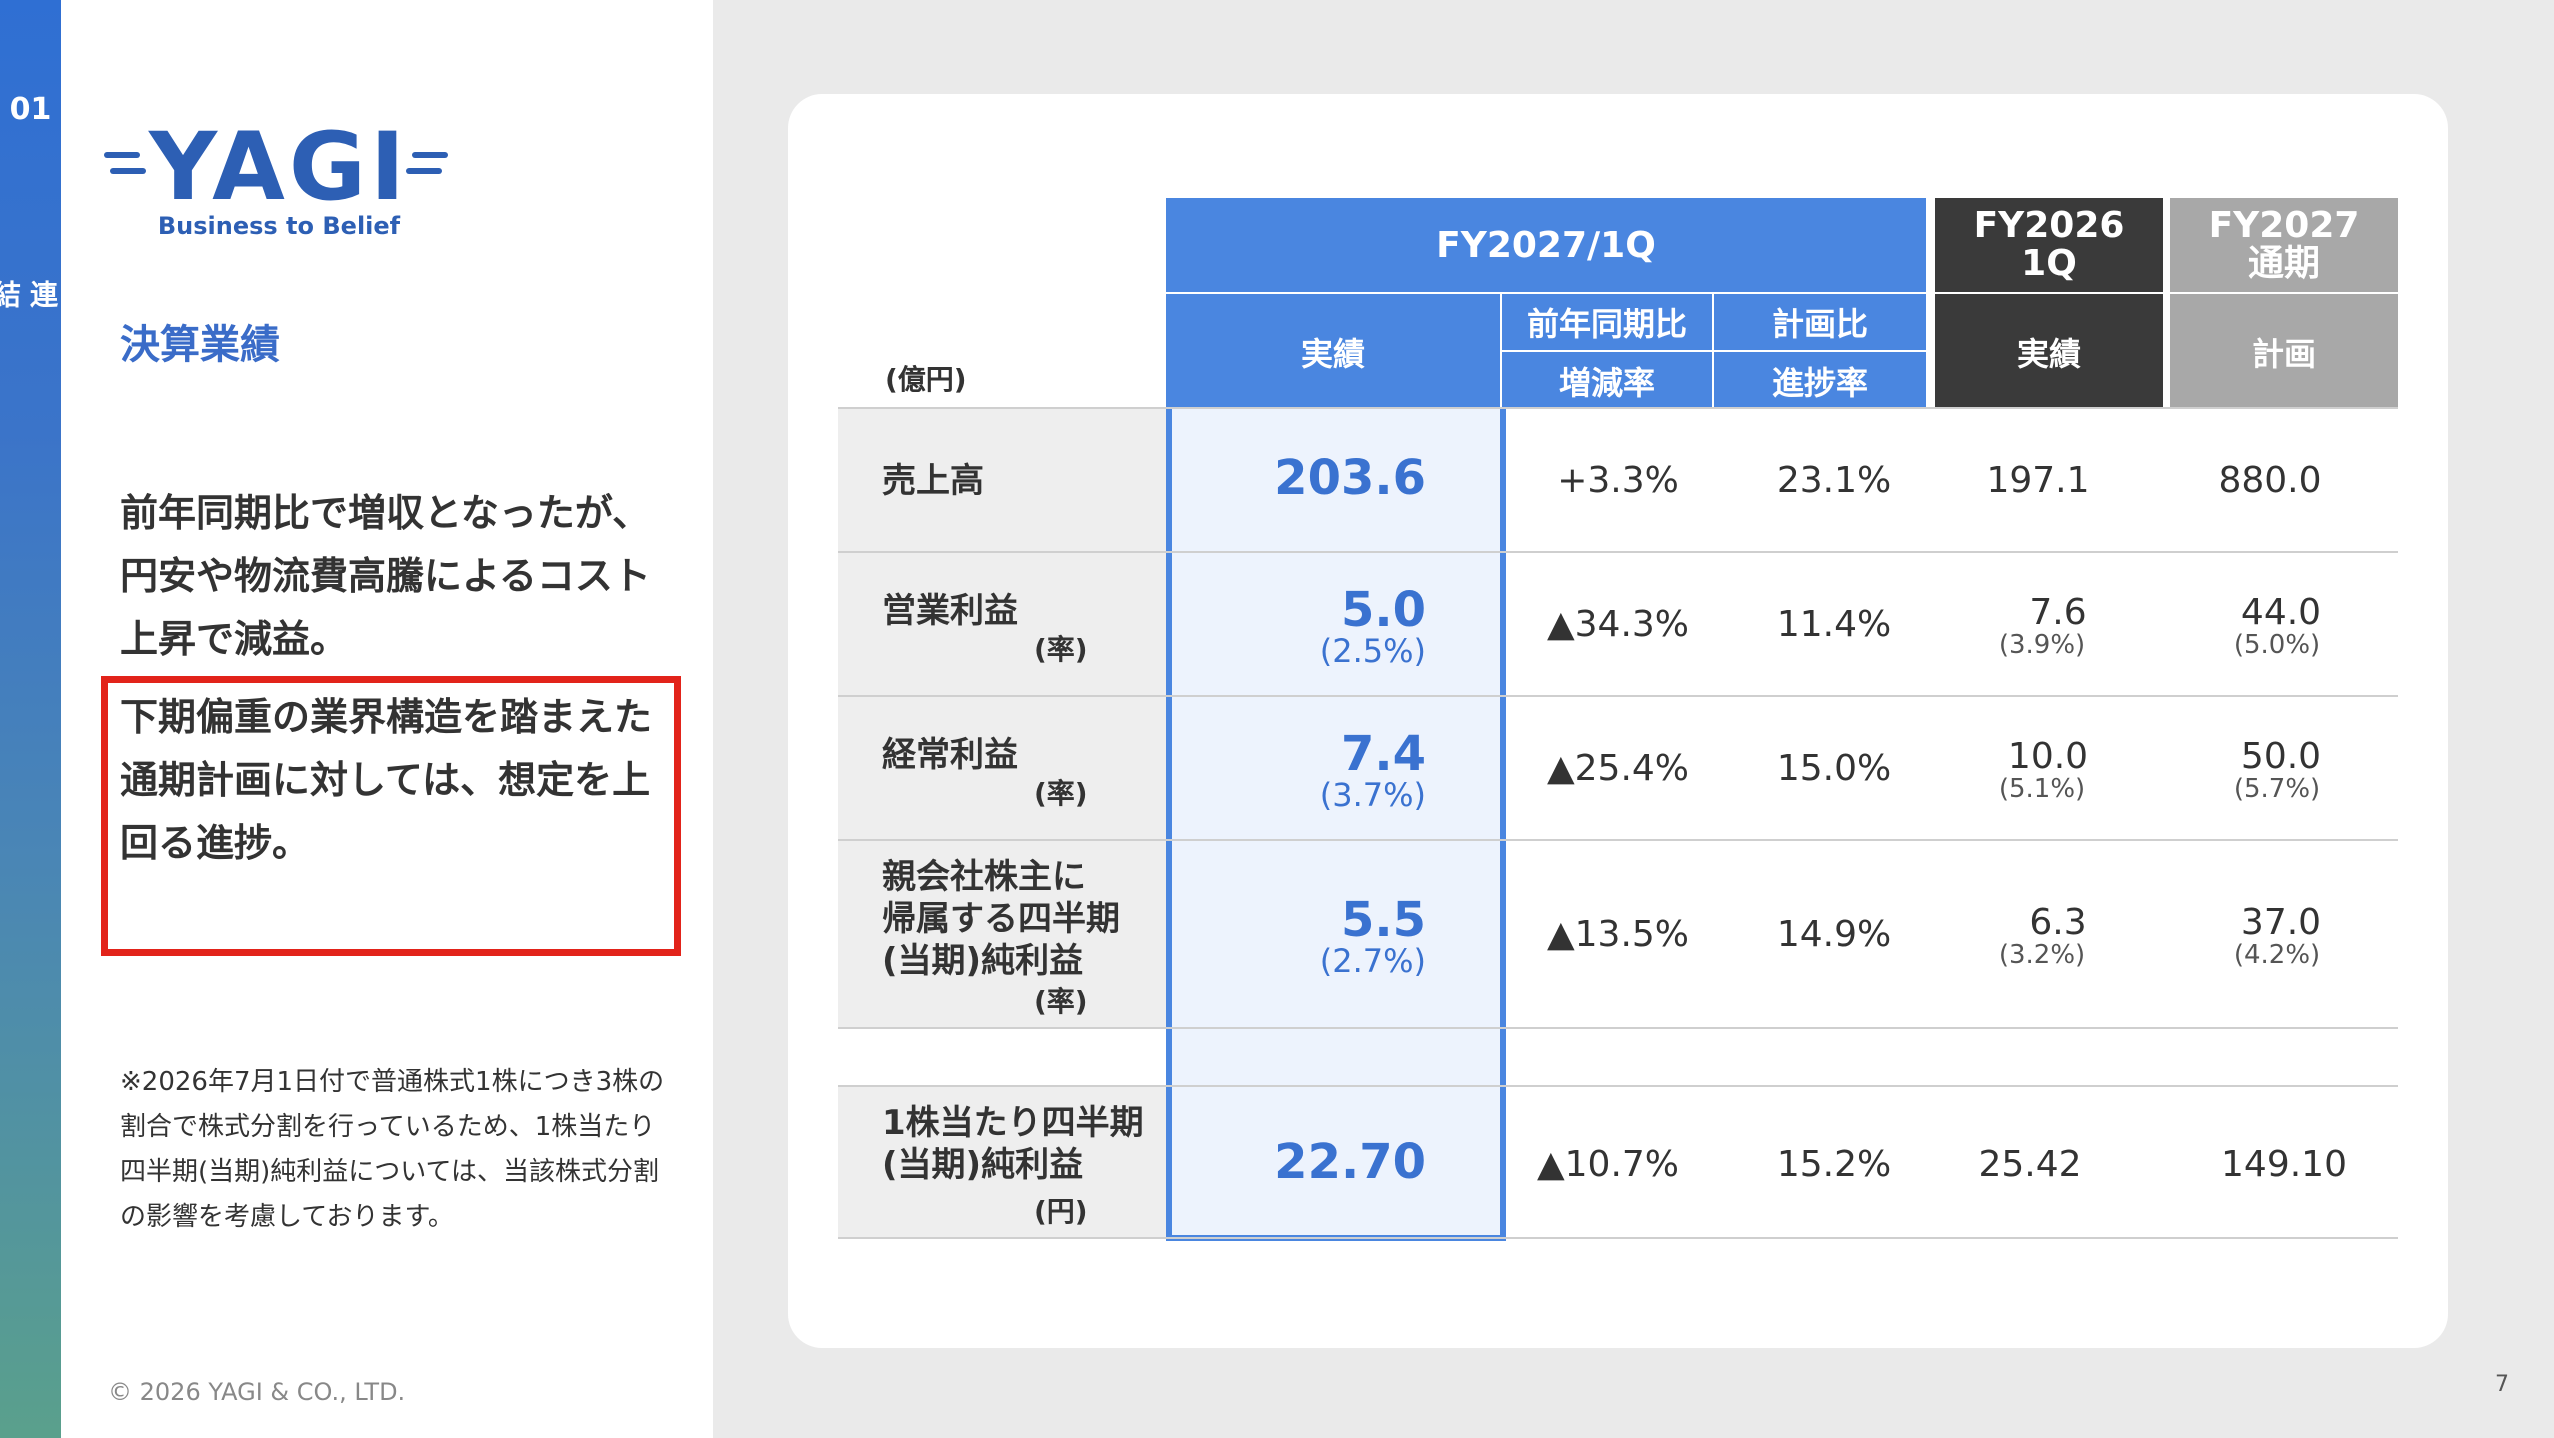 This screenshot has height=1438, width=2554. Describe the element at coordinates (1820, 380) in the screenshot. I see `header-progress: 進捗率` at that location.